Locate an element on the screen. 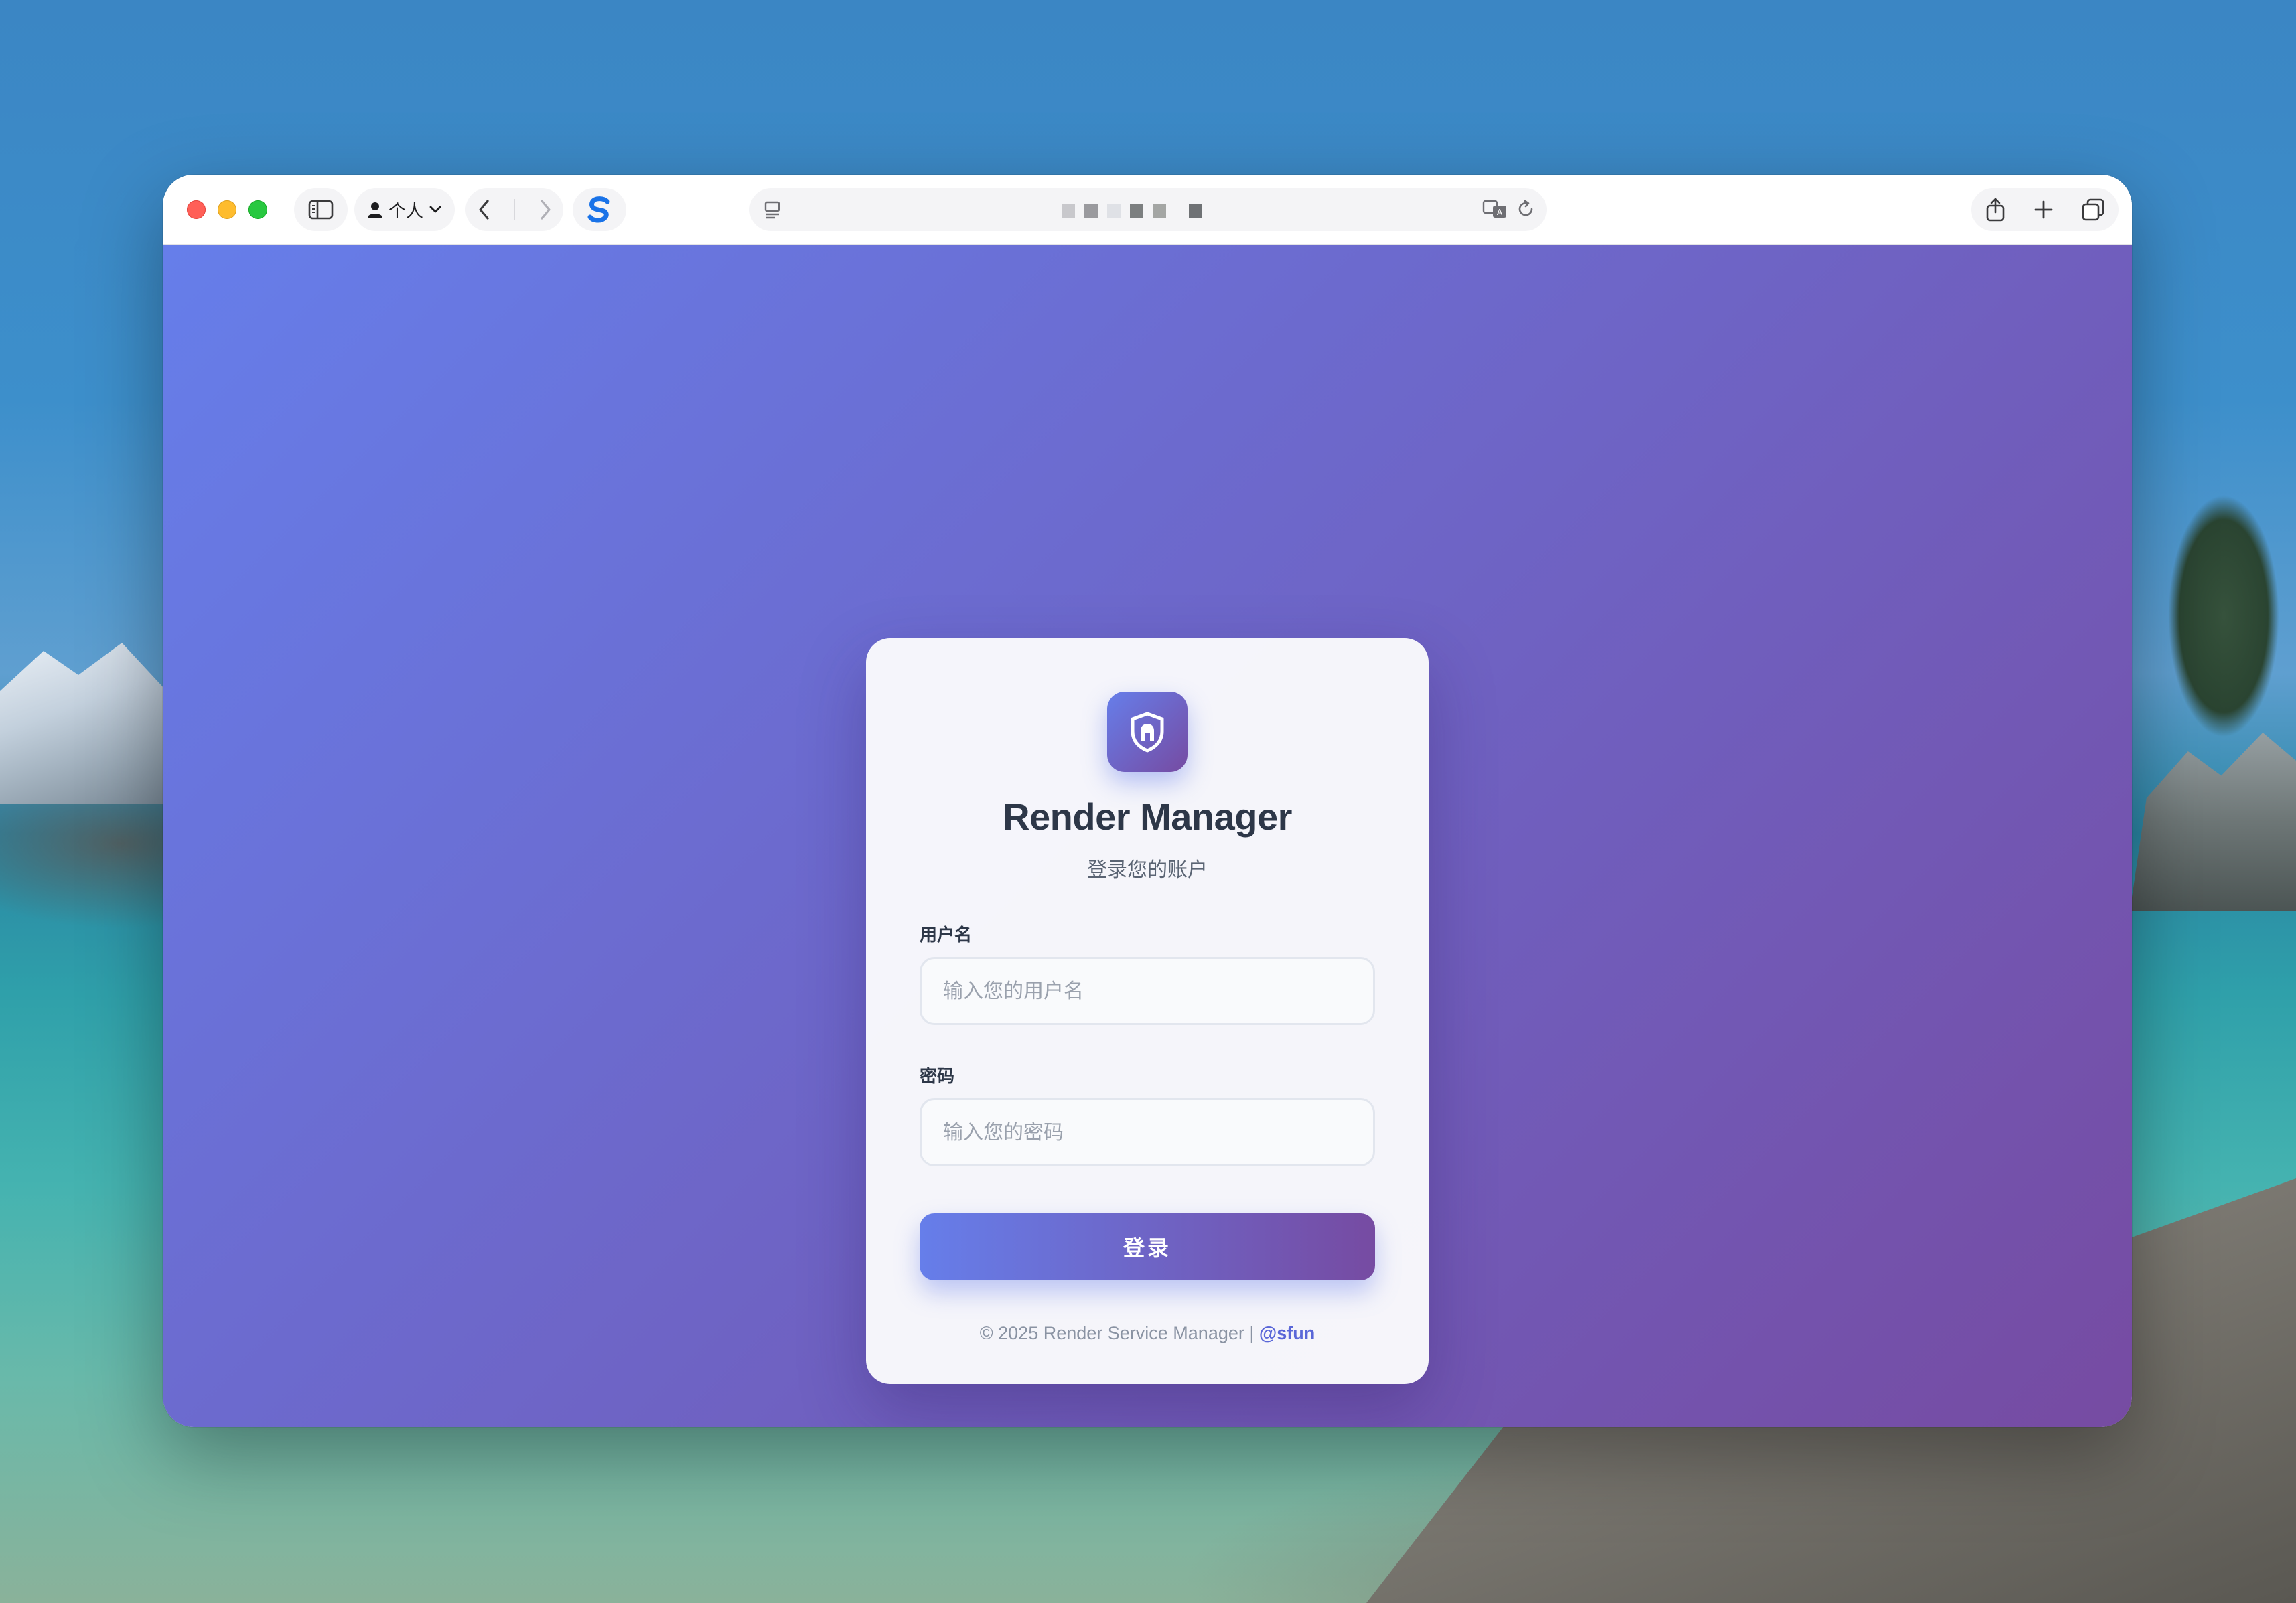  zoom-window-button is located at coordinates (257, 210).